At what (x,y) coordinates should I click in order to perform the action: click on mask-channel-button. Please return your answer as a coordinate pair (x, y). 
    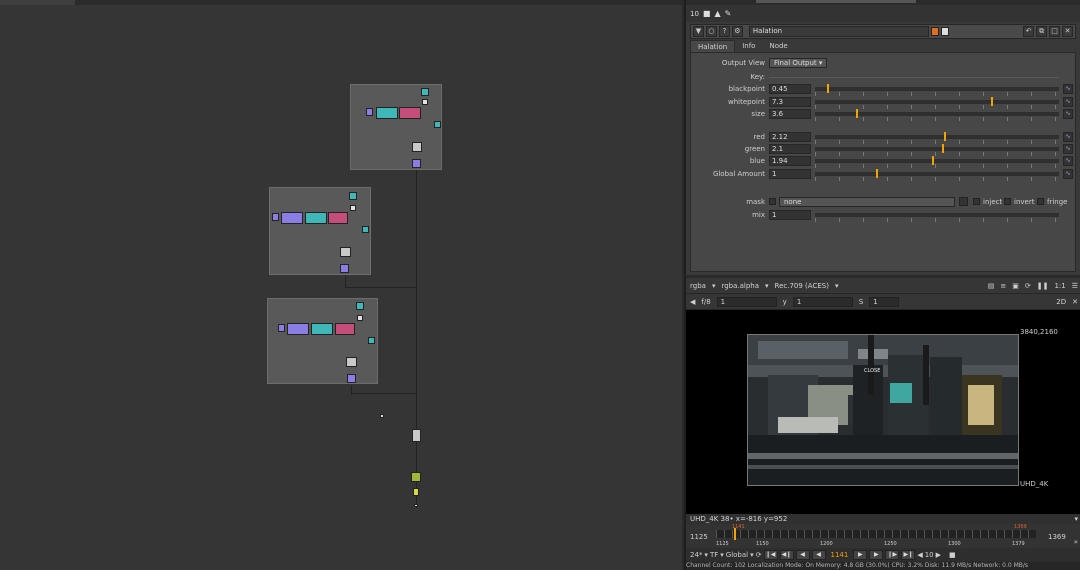
    Looking at the image, I should click on (963, 201).